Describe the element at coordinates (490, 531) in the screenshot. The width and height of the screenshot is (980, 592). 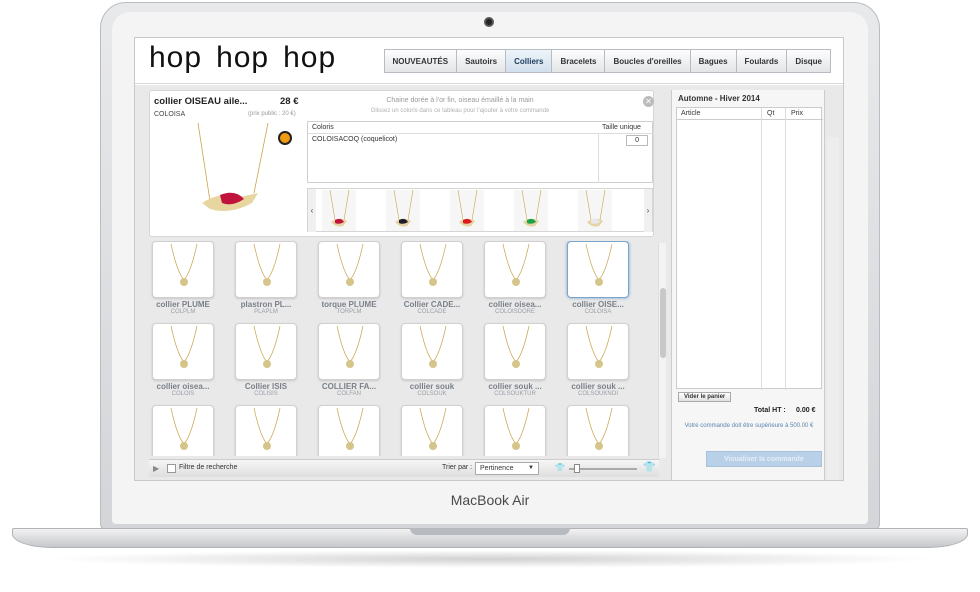
I see `laptop-notch` at that location.